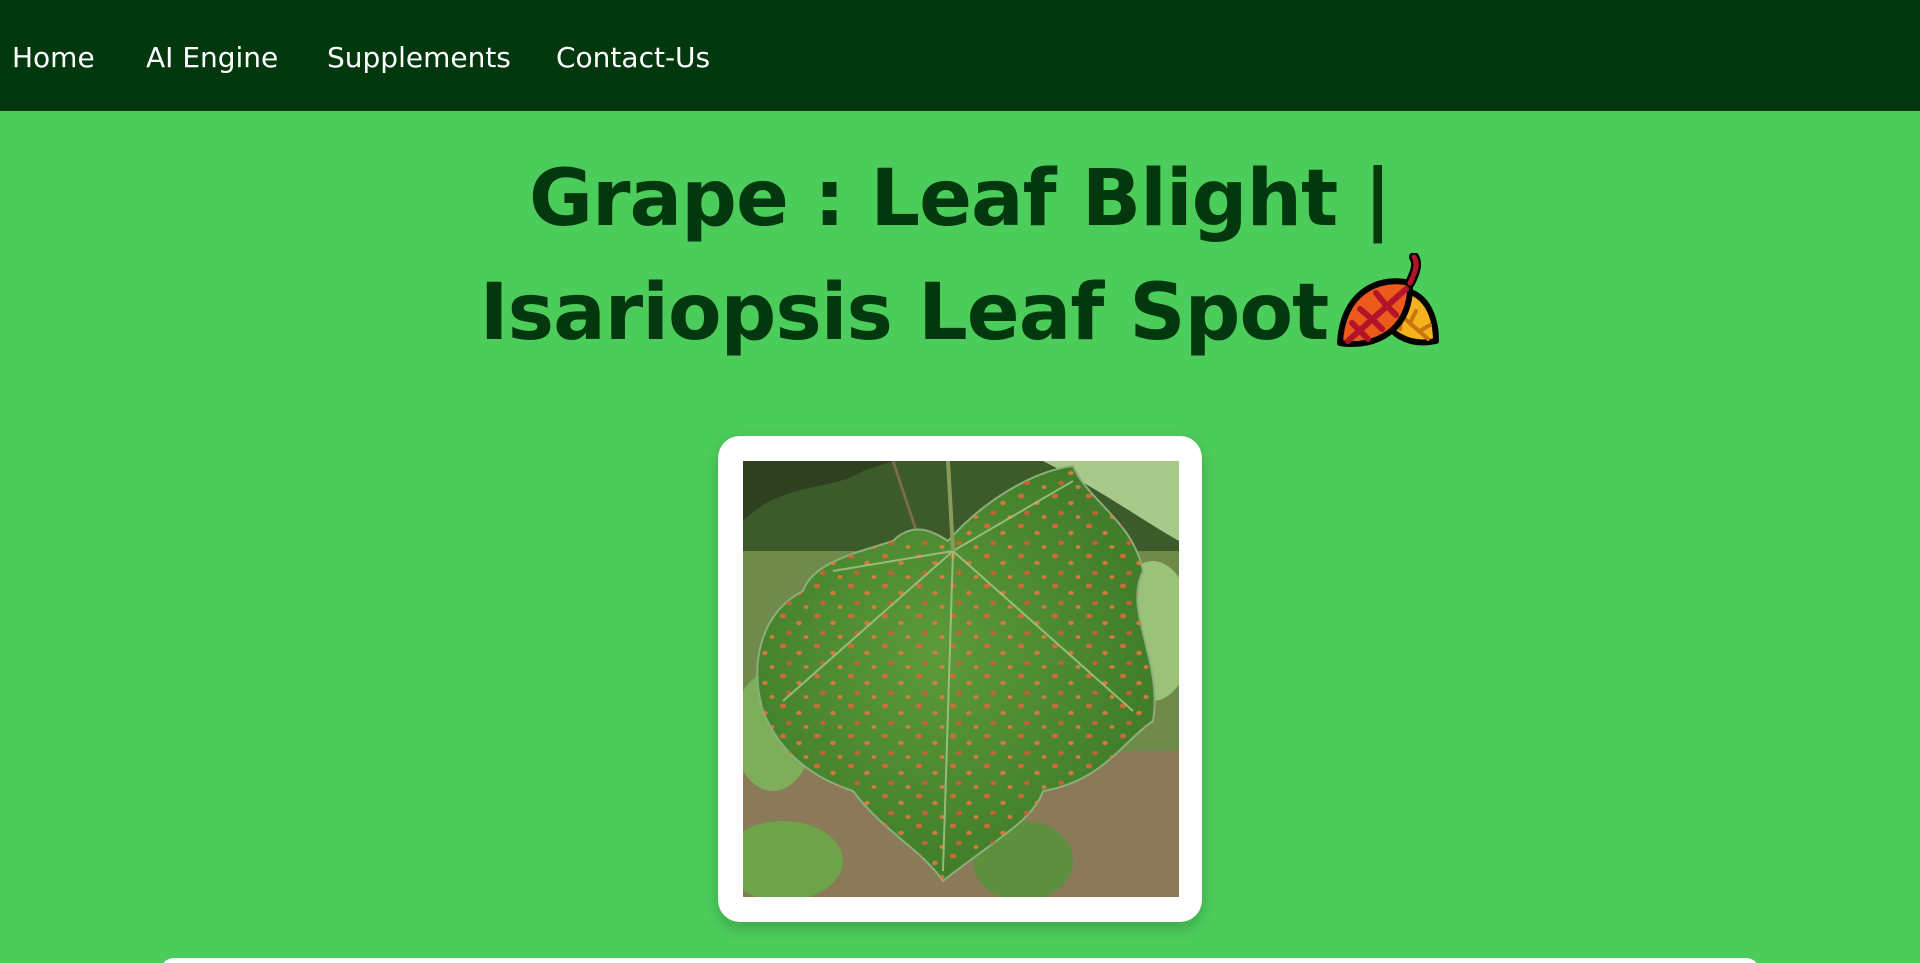 The image size is (1920, 963). What do you see at coordinates (960, 55) in the screenshot?
I see `top-navbar: Home AI Engine Supplements Contact-Us` at bounding box center [960, 55].